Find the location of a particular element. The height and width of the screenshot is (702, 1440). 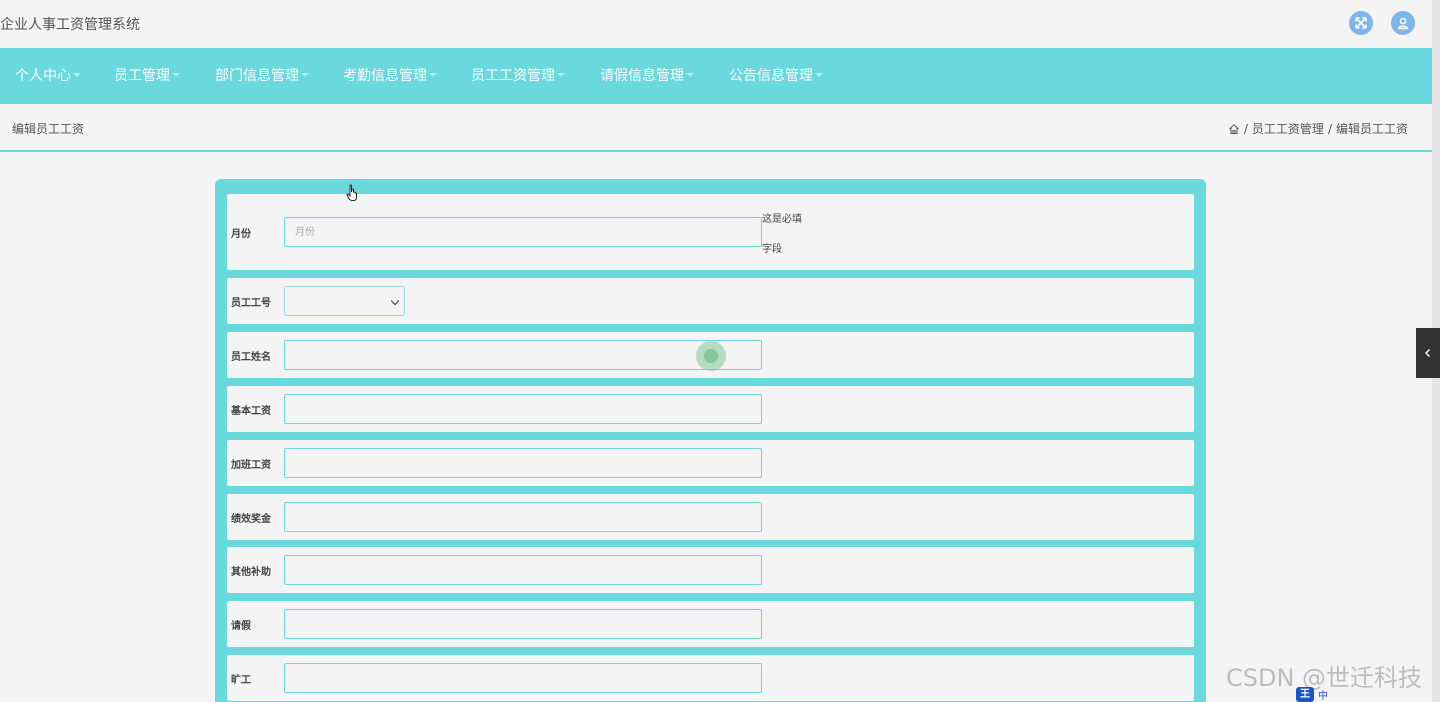

nav-item-label: 公告信息管理 is located at coordinates (771, 76).